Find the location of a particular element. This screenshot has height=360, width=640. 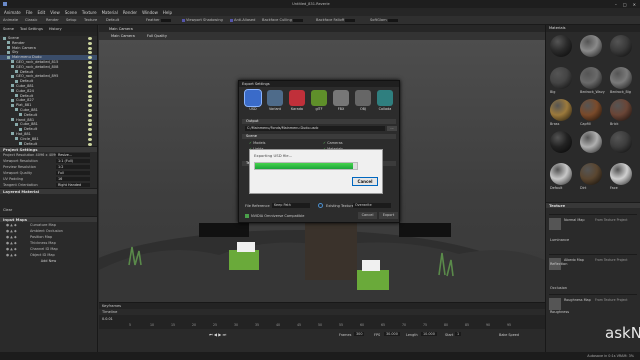

viewport-shadowing-toggle: Viewport Shadowing is located at coordinates (202, 20).